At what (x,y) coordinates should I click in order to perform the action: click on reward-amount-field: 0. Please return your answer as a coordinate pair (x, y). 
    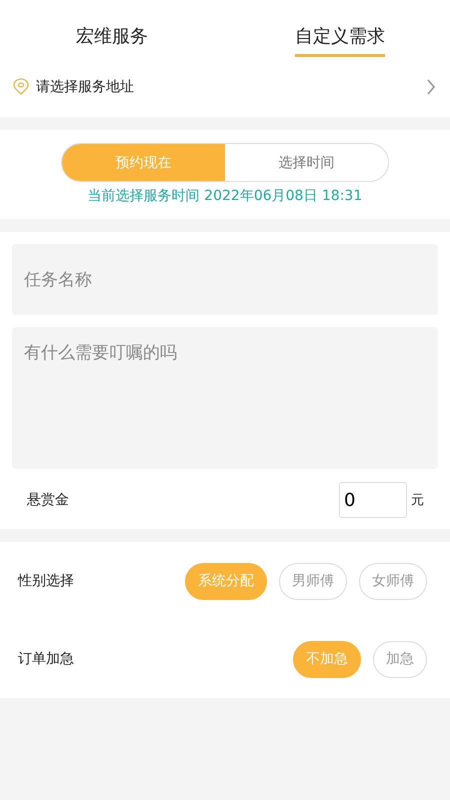
    Looking at the image, I should click on (373, 500).